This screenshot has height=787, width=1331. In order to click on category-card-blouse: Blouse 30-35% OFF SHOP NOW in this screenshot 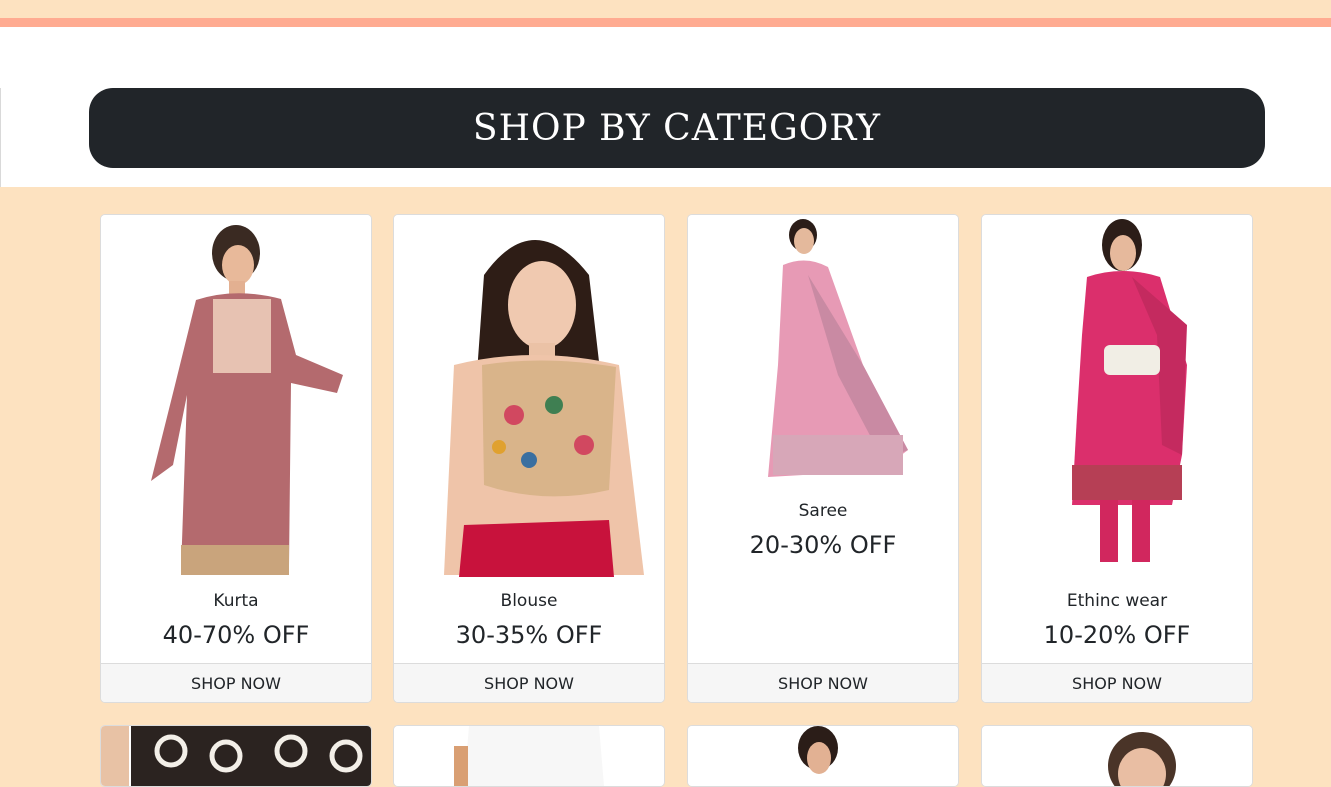, I will do `click(529, 458)`.